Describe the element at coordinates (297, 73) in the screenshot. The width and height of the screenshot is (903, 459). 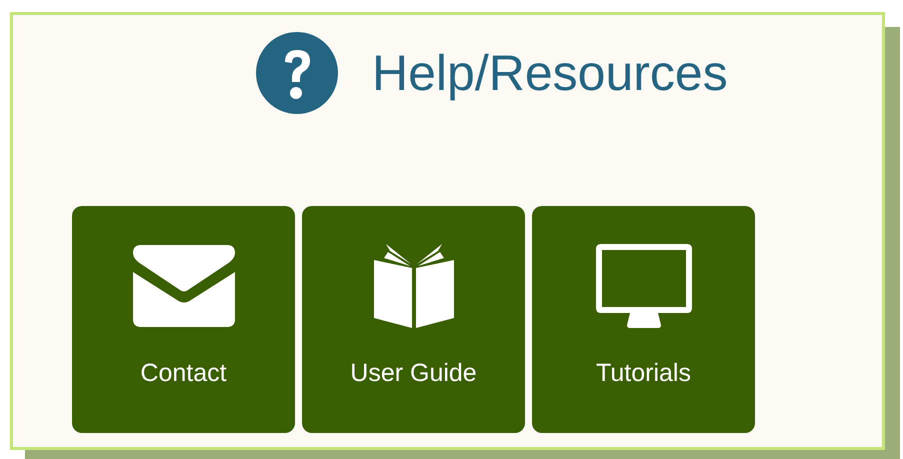
I see `question-icon` at that location.